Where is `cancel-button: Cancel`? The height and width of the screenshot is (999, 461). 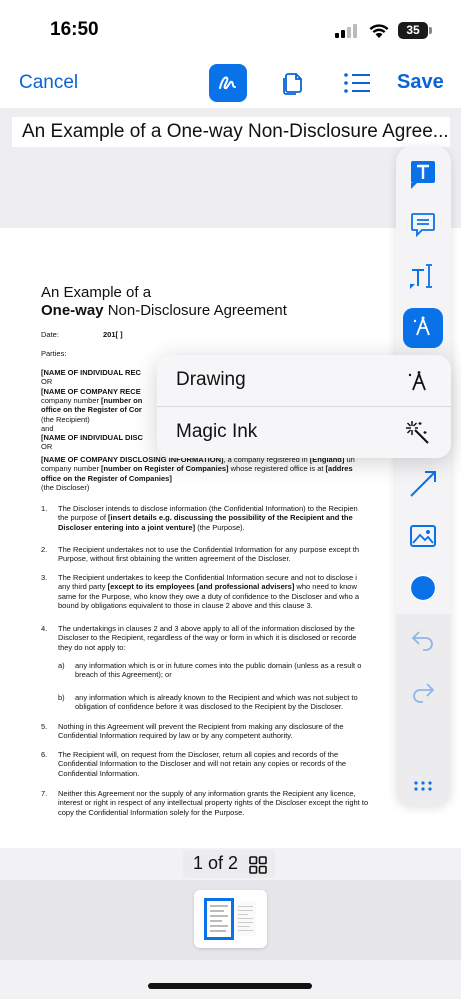 cancel-button: Cancel is located at coordinates (48, 83).